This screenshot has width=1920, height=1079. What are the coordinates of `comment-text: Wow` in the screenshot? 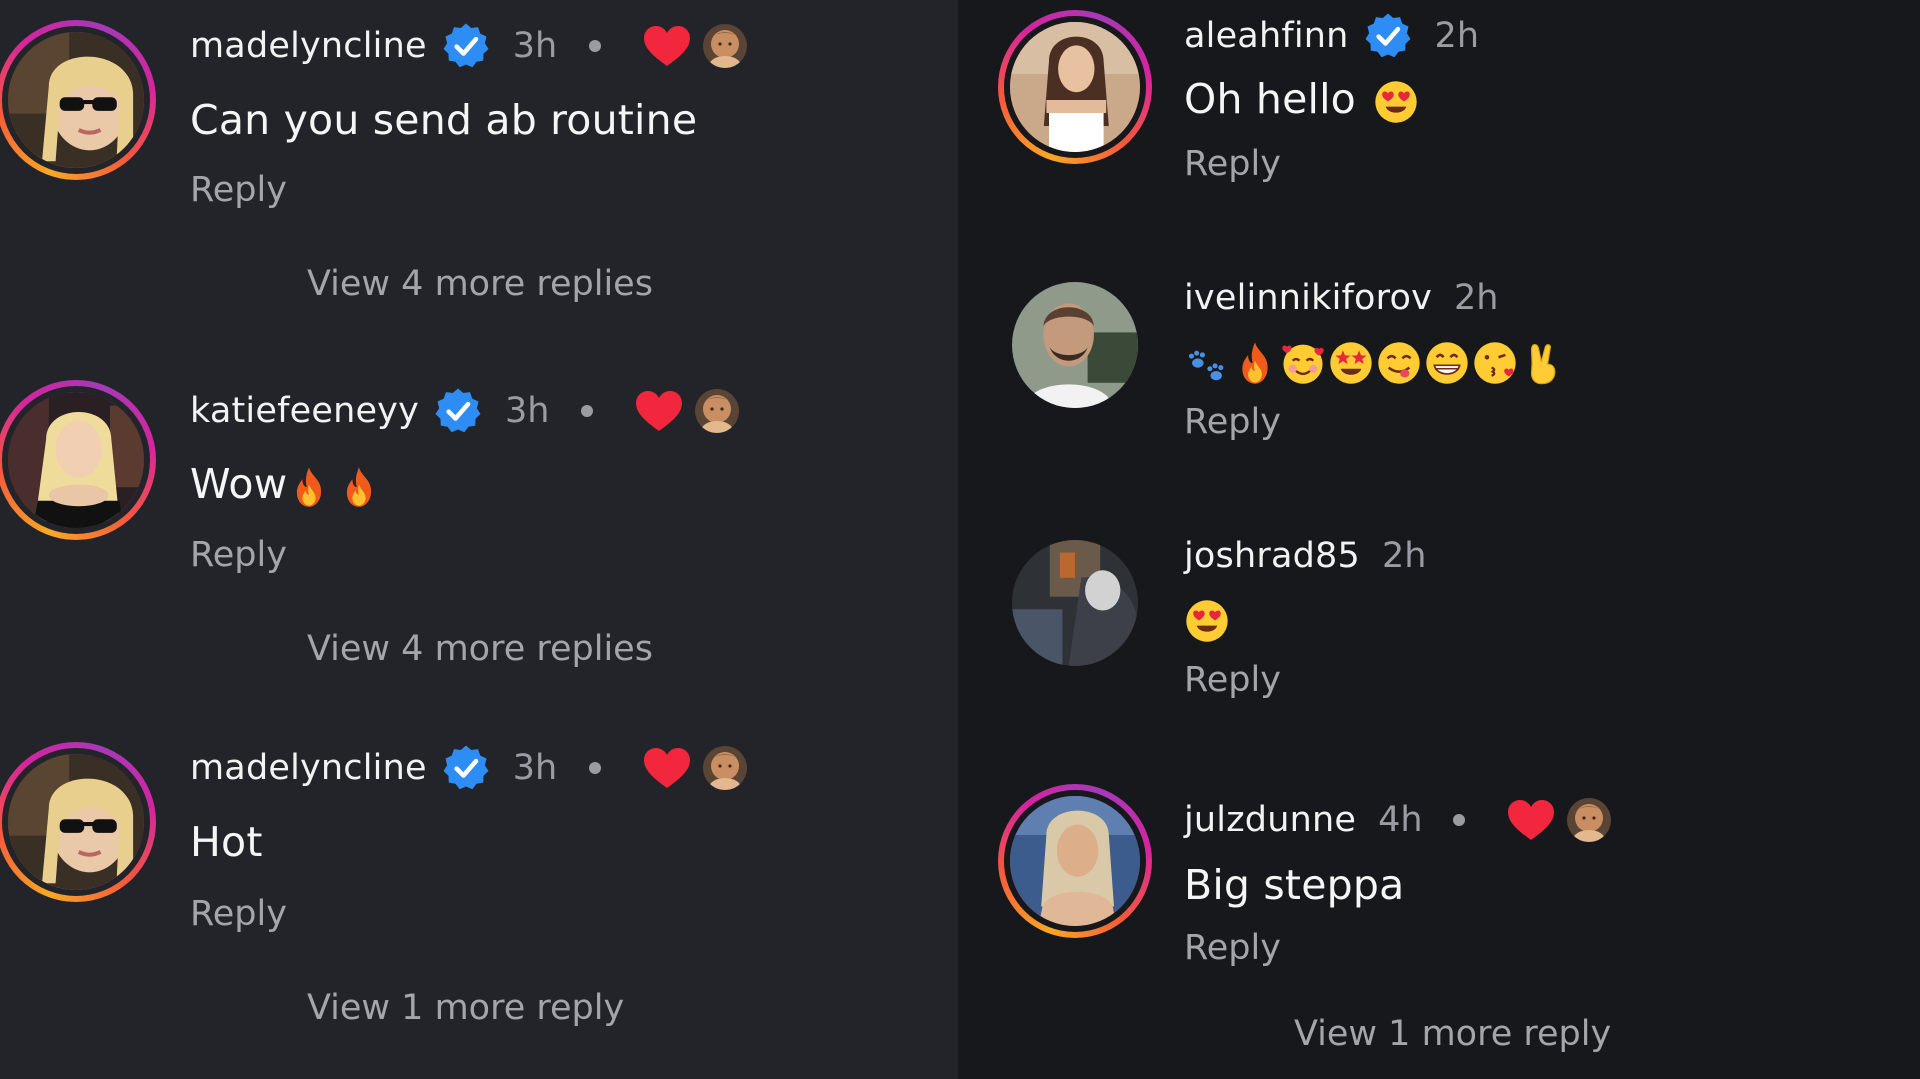 It's located at (239, 484).